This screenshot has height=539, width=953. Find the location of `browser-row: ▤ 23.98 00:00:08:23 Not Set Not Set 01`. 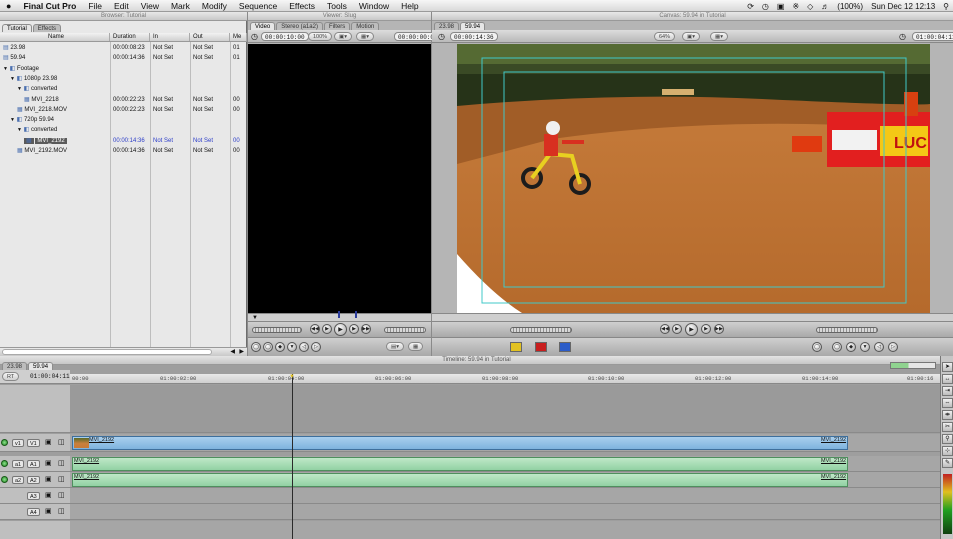

browser-row: ▤ 23.98 00:00:08:23 Not Set Not Set 01 is located at coordinates (123, 48).